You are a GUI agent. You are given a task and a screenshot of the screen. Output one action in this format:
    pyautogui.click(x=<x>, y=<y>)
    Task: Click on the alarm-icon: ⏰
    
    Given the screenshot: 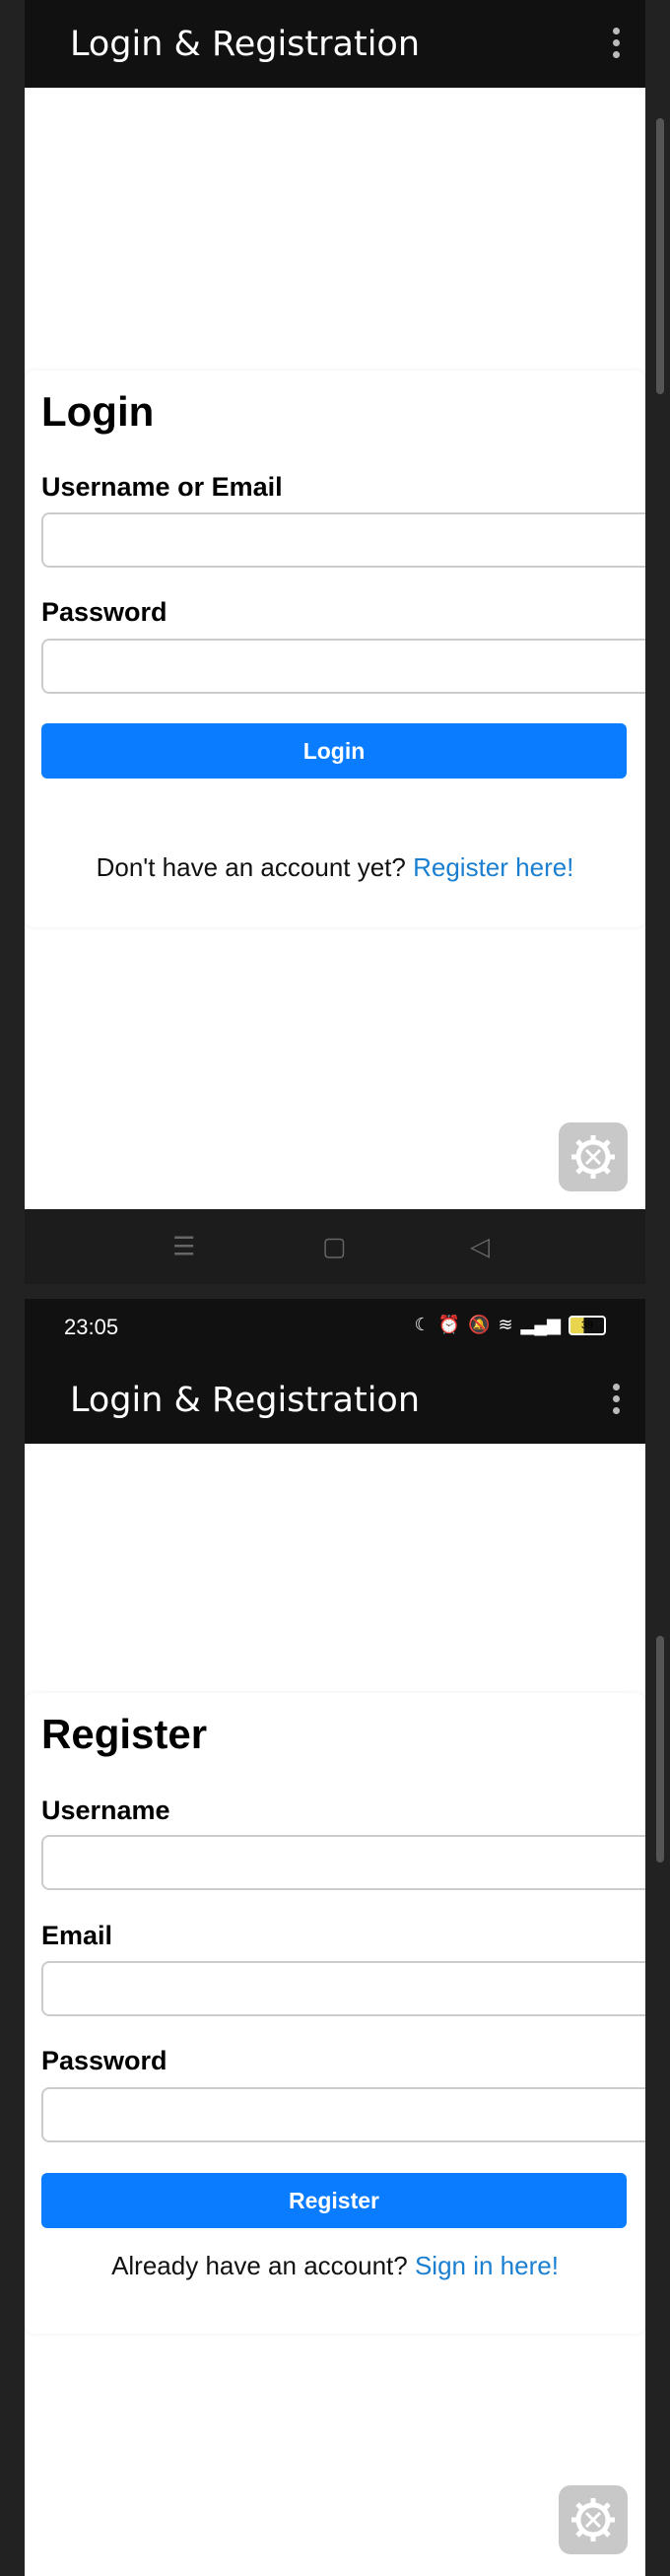 What is the action you would take?
    pyautogui.click(x=449, y=1324)
    